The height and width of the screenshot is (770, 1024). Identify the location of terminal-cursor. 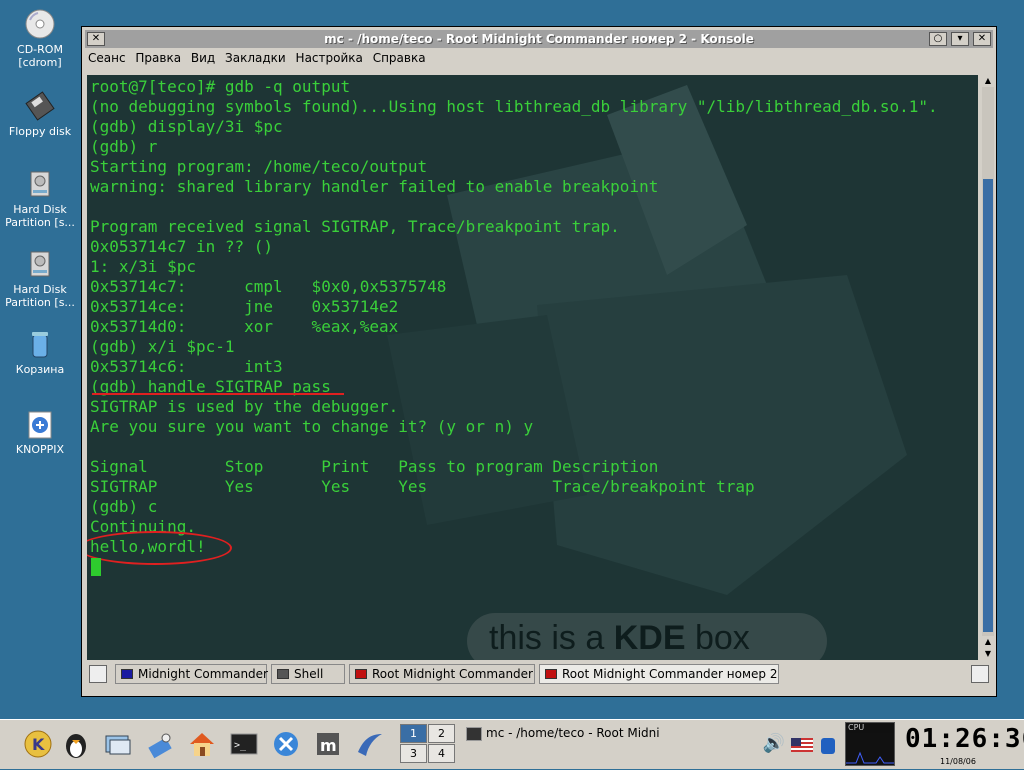
(96, 567).